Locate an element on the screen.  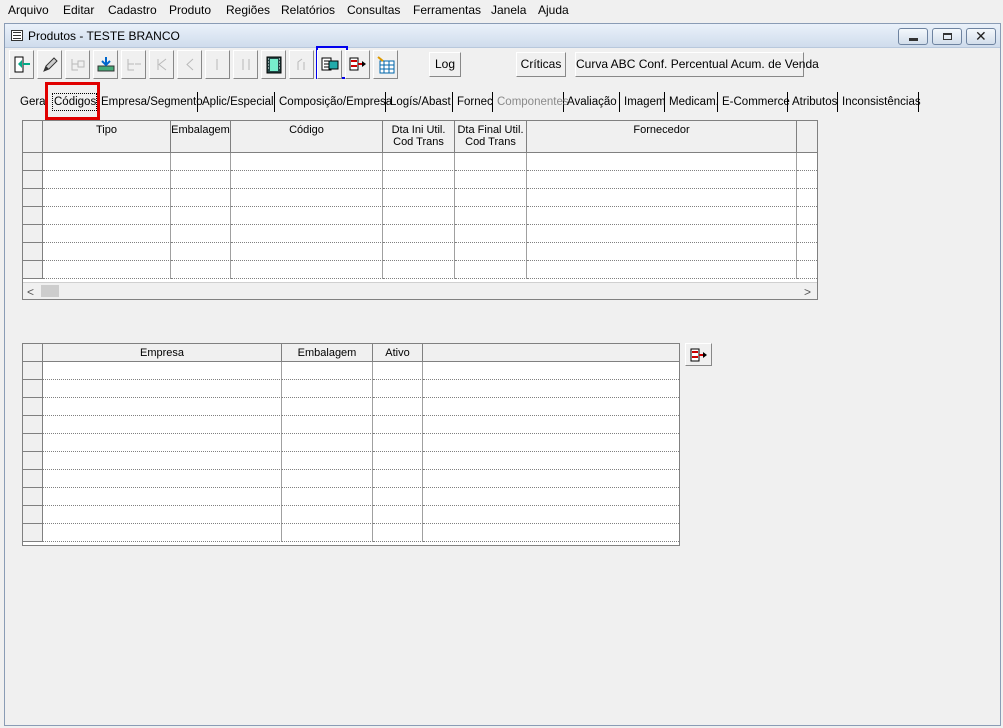
scroll-right-icon: > is located at coordinates (807, 292).